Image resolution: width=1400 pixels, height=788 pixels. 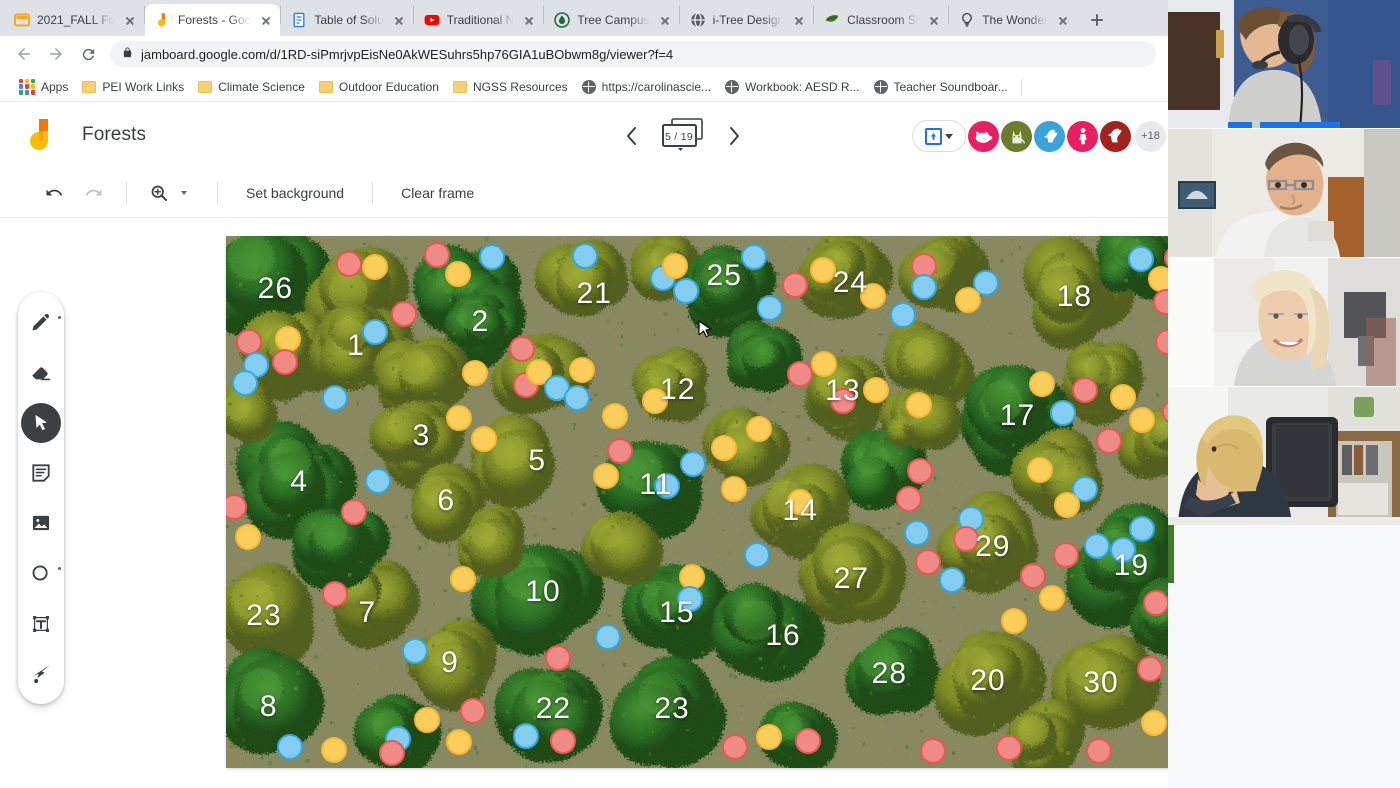 I want to click on bookmark-4: Outdoor Education, so click(x=379, y=87).